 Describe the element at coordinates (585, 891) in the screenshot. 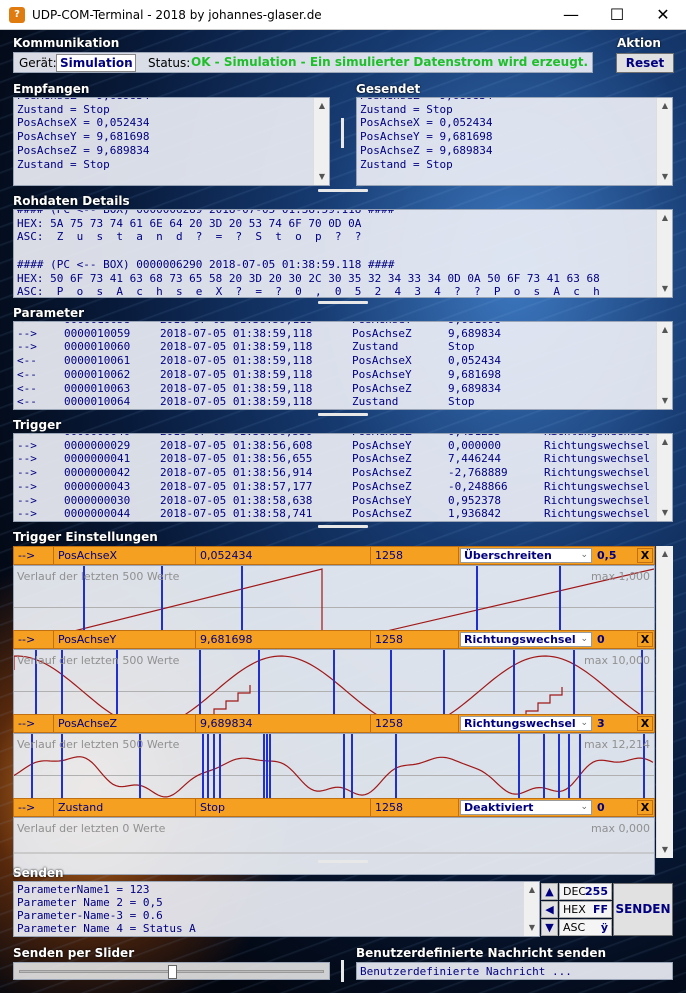

I see `dec-field: DEC 255` at that location.